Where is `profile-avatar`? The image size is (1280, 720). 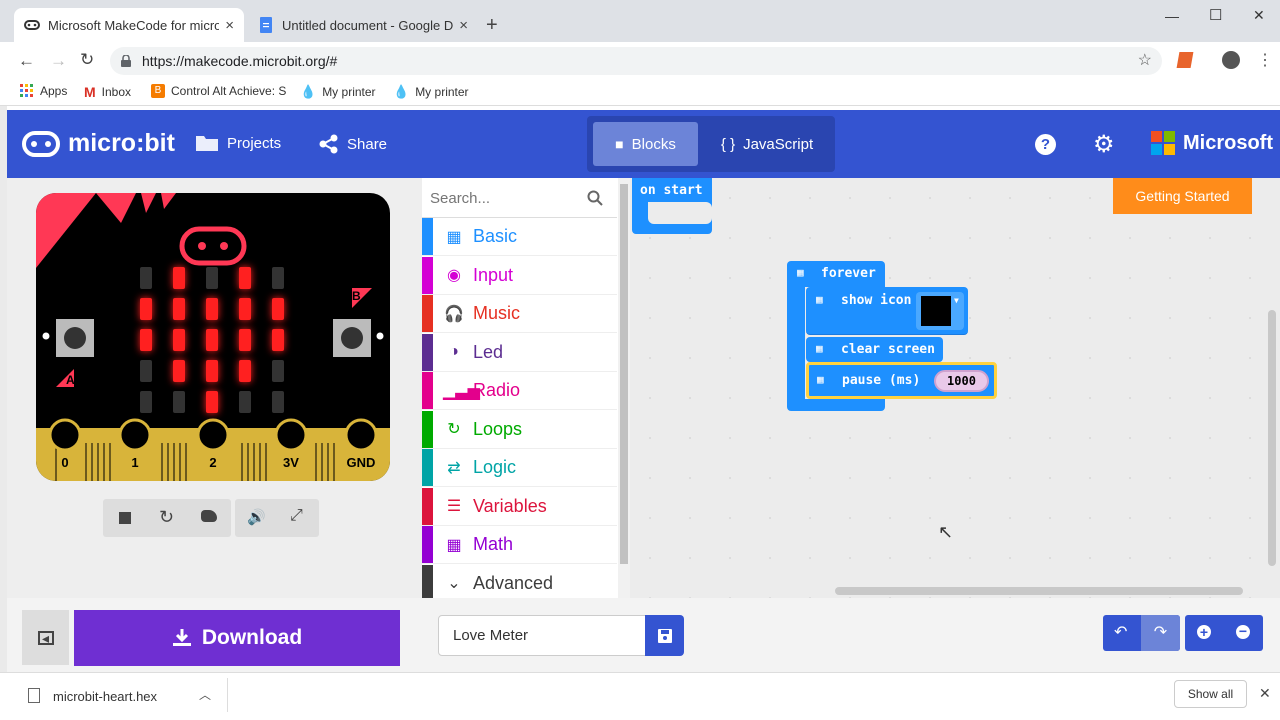
profile-avatar is located at coordinates (1231, 60).